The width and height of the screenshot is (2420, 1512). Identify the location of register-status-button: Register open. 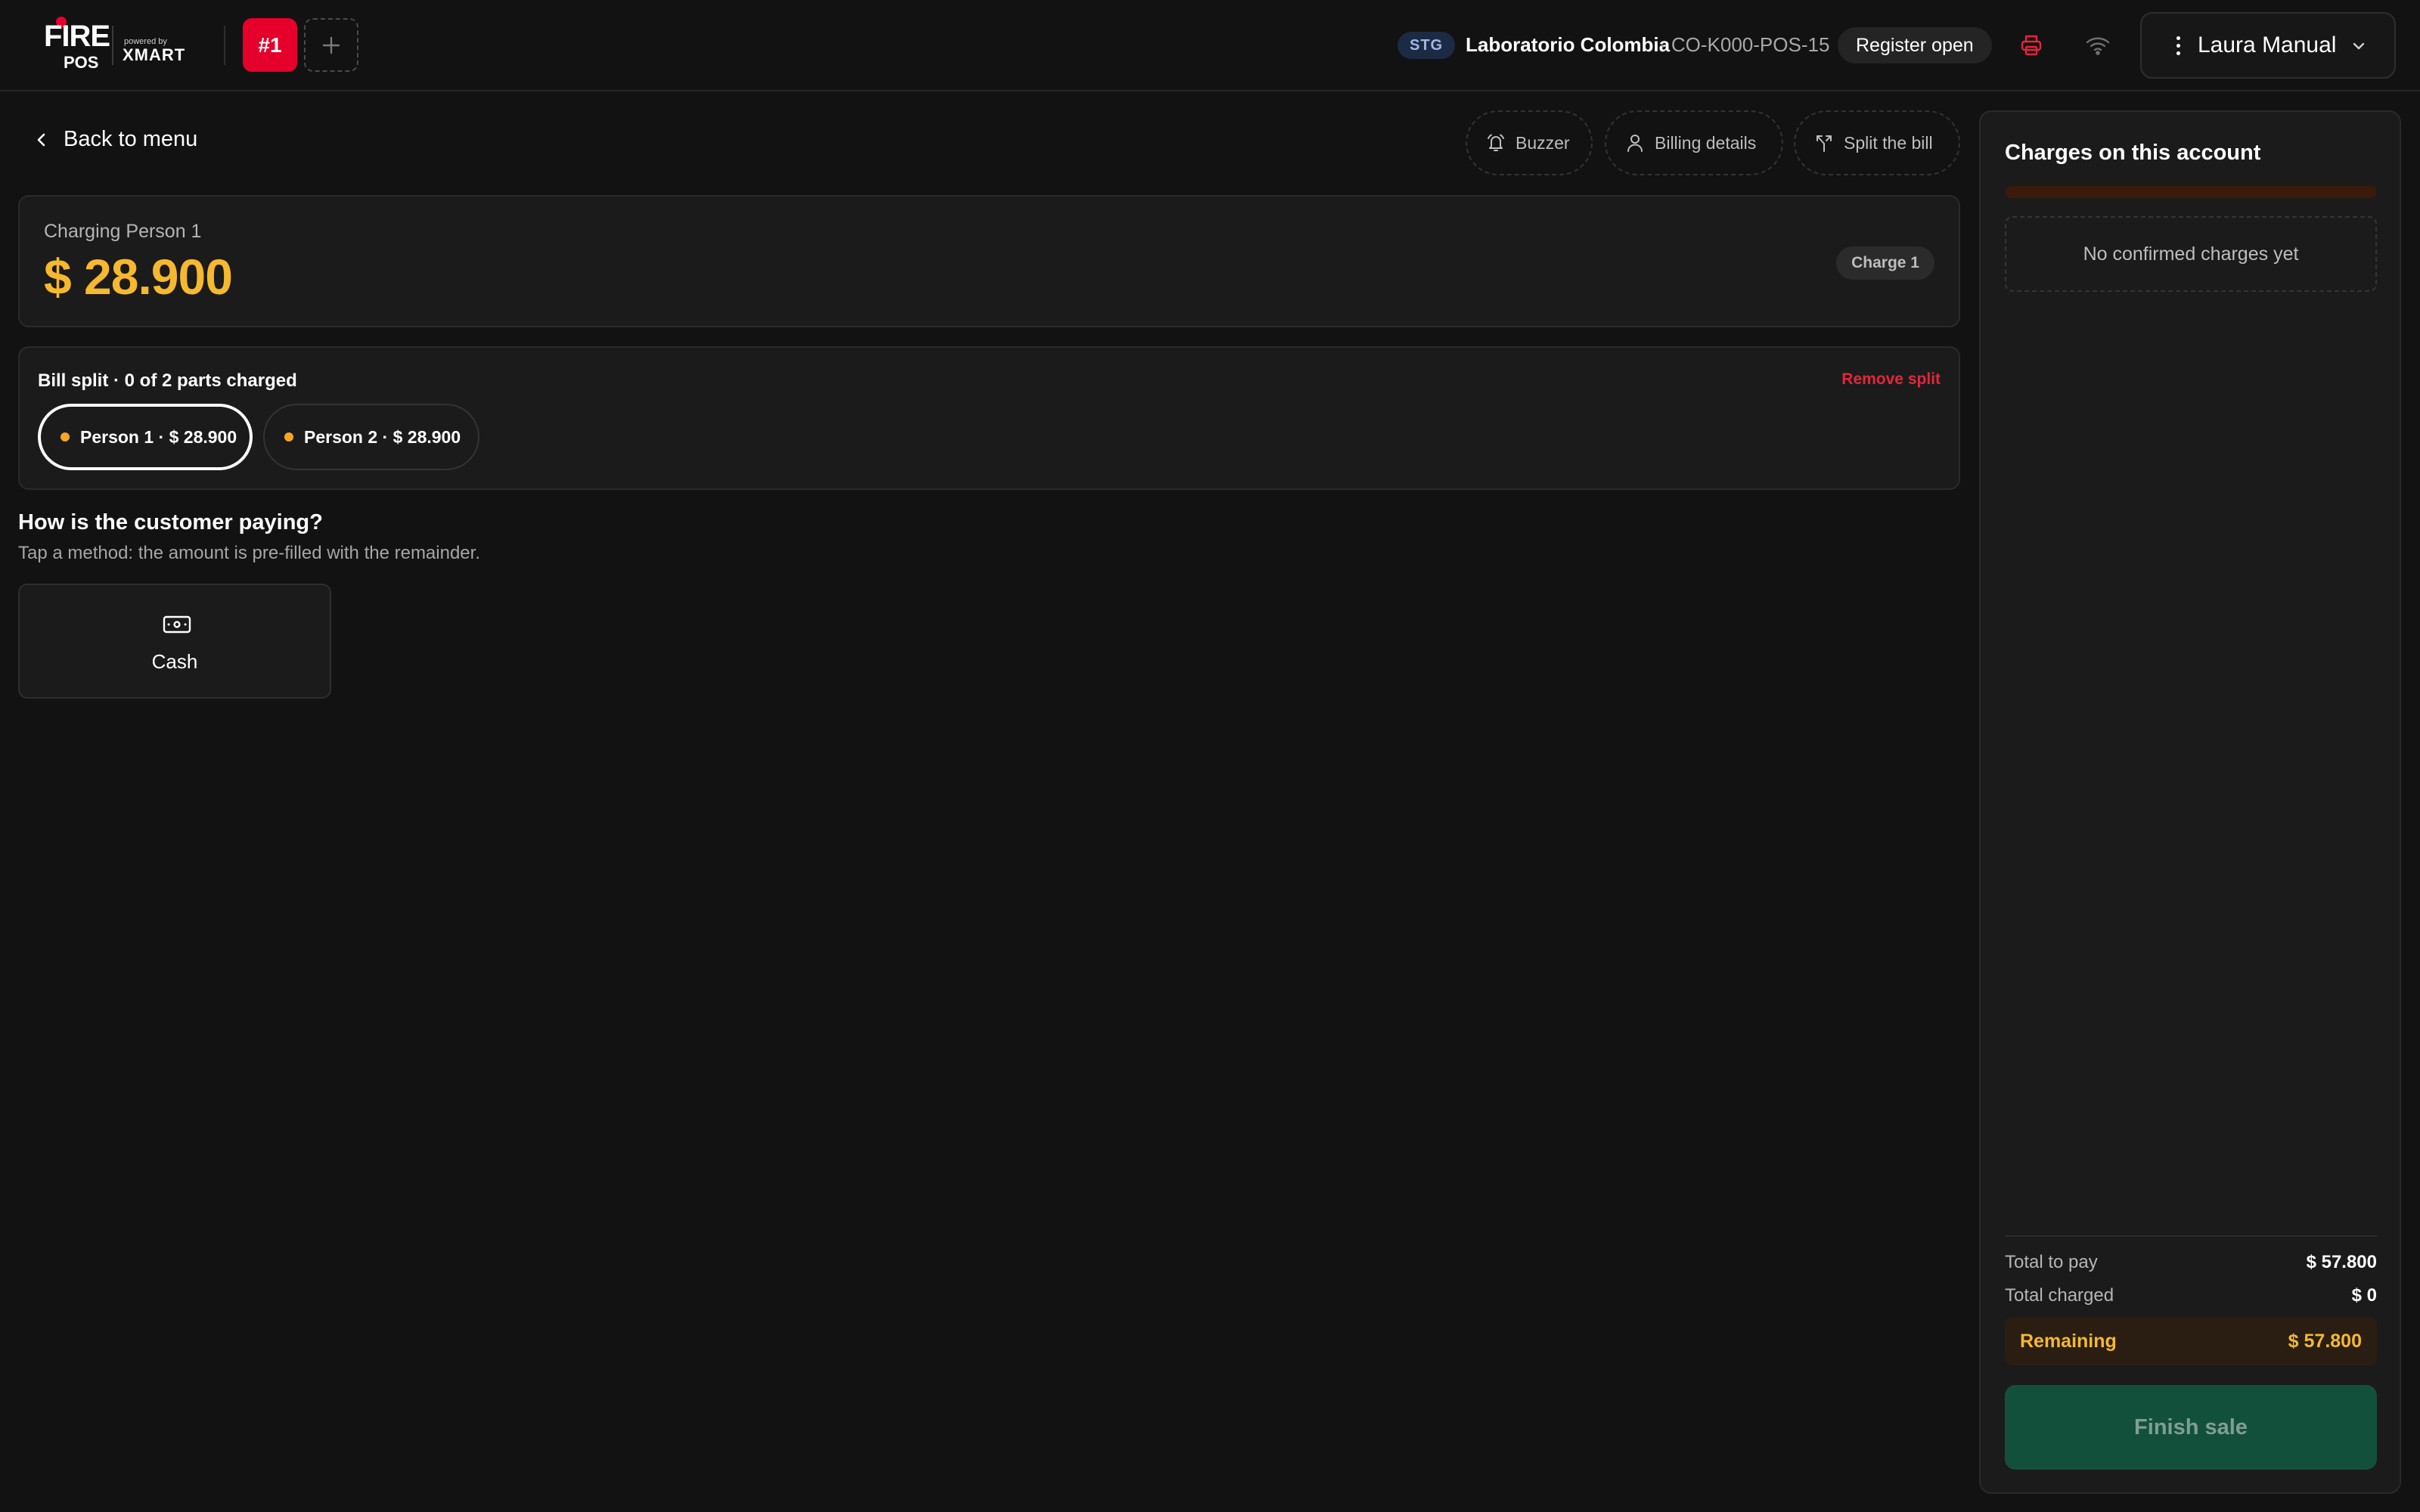
(1915, 46).